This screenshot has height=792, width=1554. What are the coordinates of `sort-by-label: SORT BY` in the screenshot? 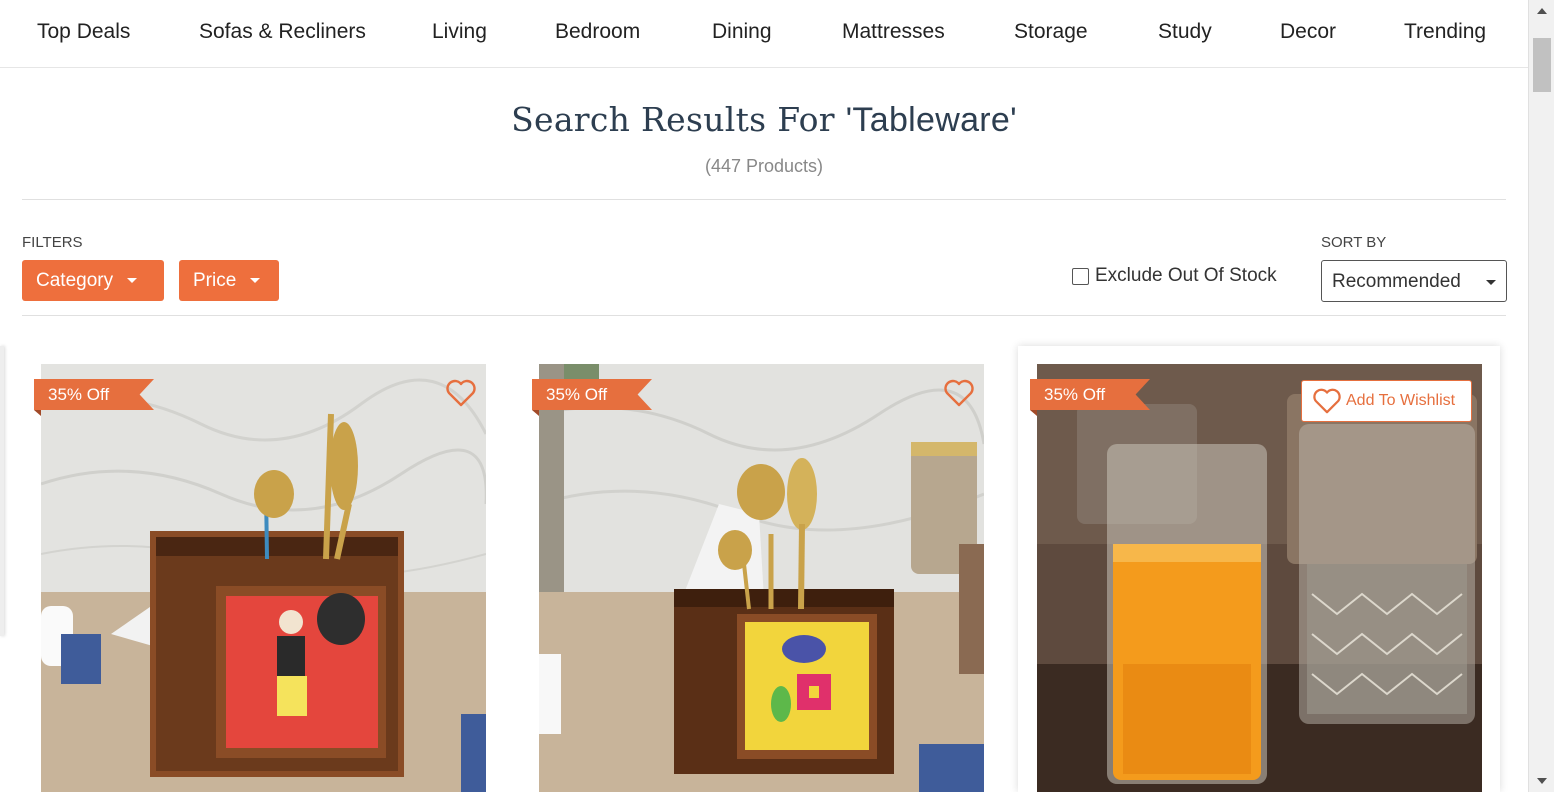 It's located at (1354, 242).